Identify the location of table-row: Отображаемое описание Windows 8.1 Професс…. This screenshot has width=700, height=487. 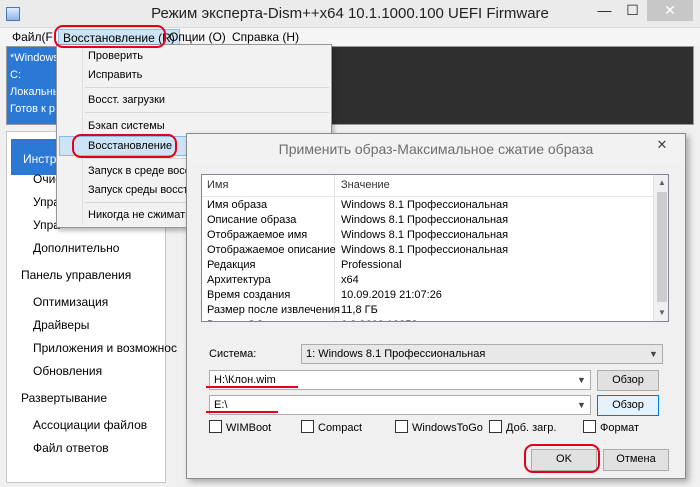
(427, 250).